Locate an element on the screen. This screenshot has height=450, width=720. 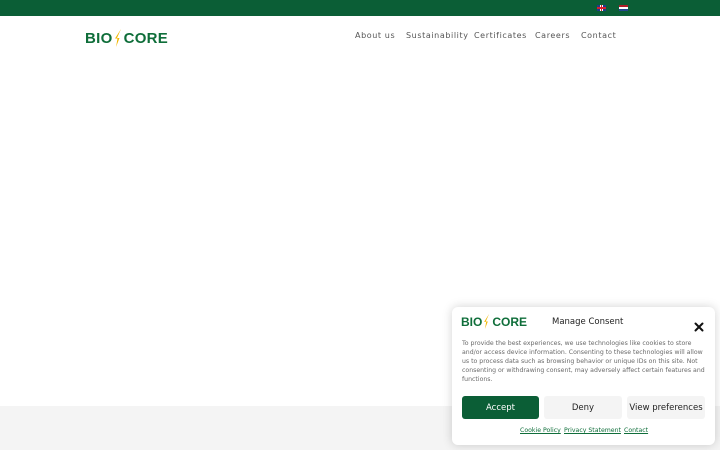
flag-en-icon is located at coordinates (601, 8).